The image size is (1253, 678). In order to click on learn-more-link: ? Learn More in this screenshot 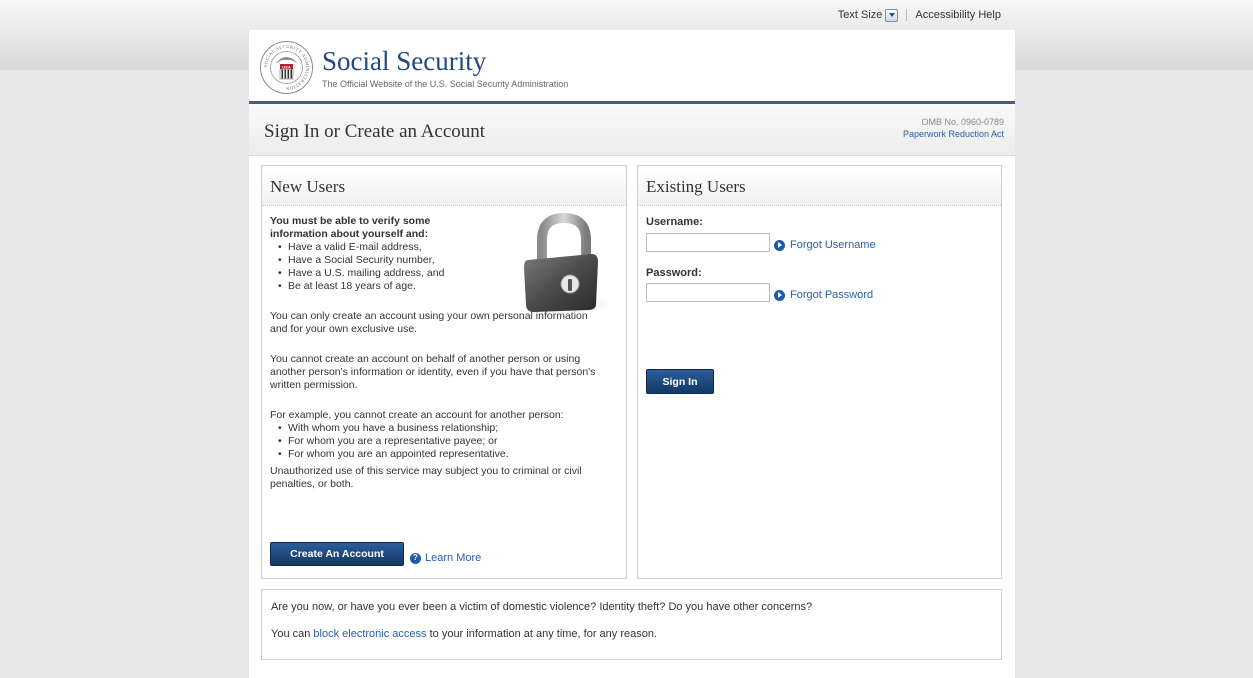, I will do `click(445, 558)`.